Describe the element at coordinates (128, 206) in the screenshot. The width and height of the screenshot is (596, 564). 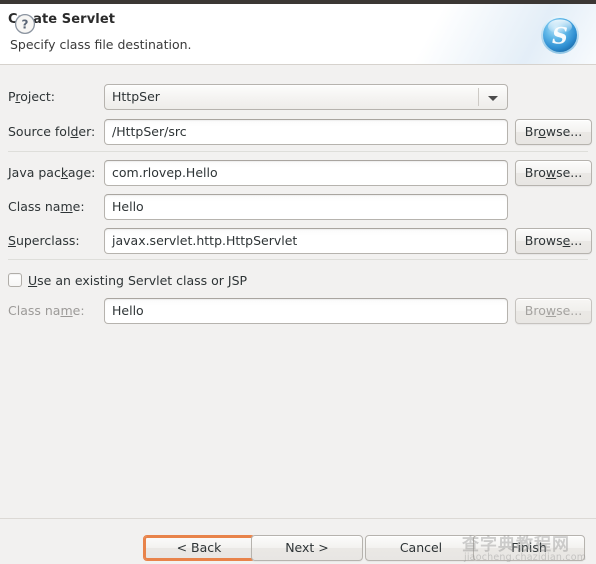
I see `class-name-value: Hello` at that location.